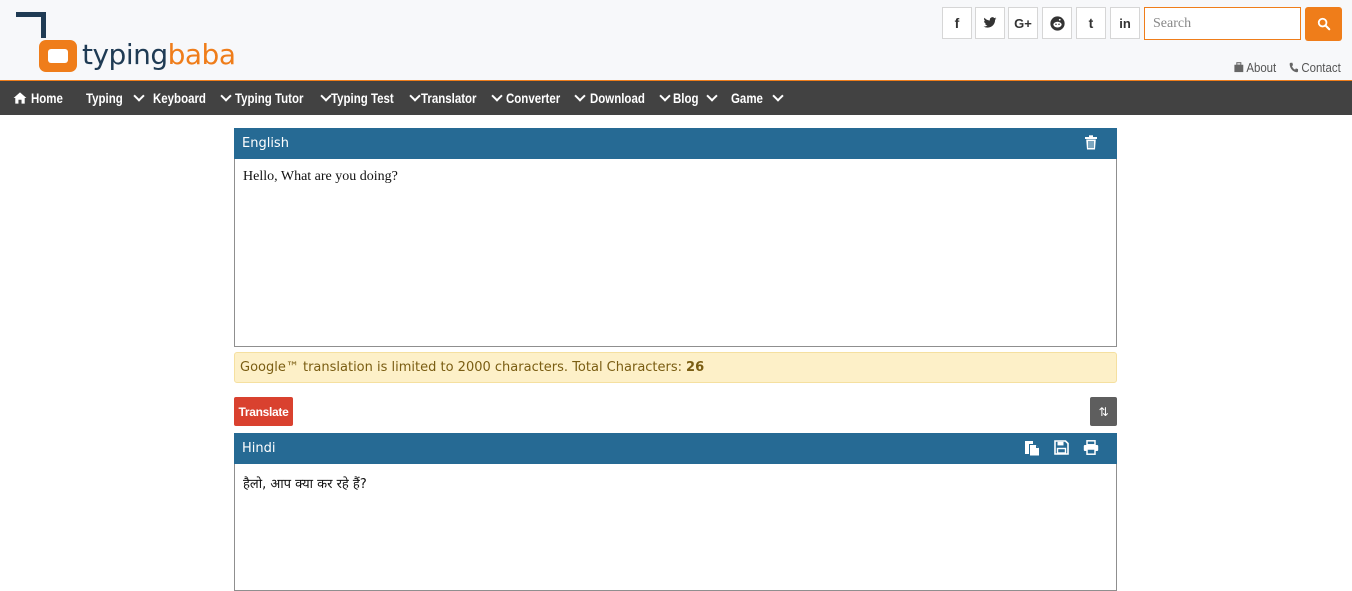 The height and width of the screenshot is (591, 1352). What do you see at coordinates (757, 98) in the screenshot?
I see `nav-game: Game` at bounding box center [757, 98].